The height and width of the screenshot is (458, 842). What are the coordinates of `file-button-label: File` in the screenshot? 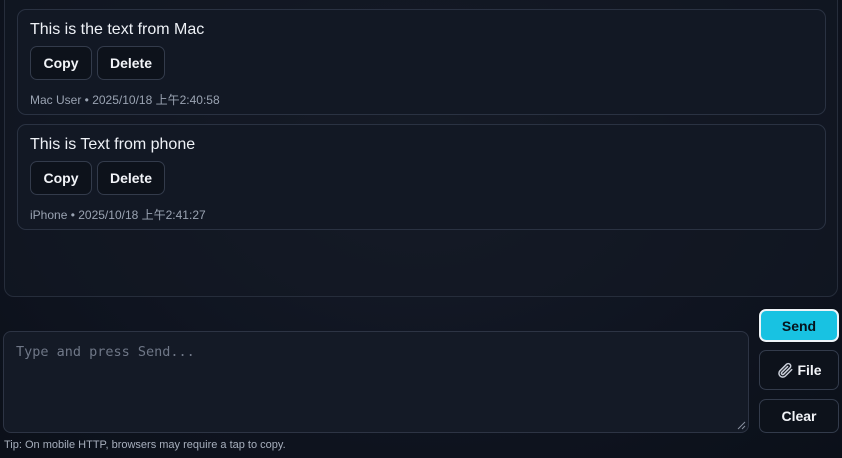 It's located at (809, 370).